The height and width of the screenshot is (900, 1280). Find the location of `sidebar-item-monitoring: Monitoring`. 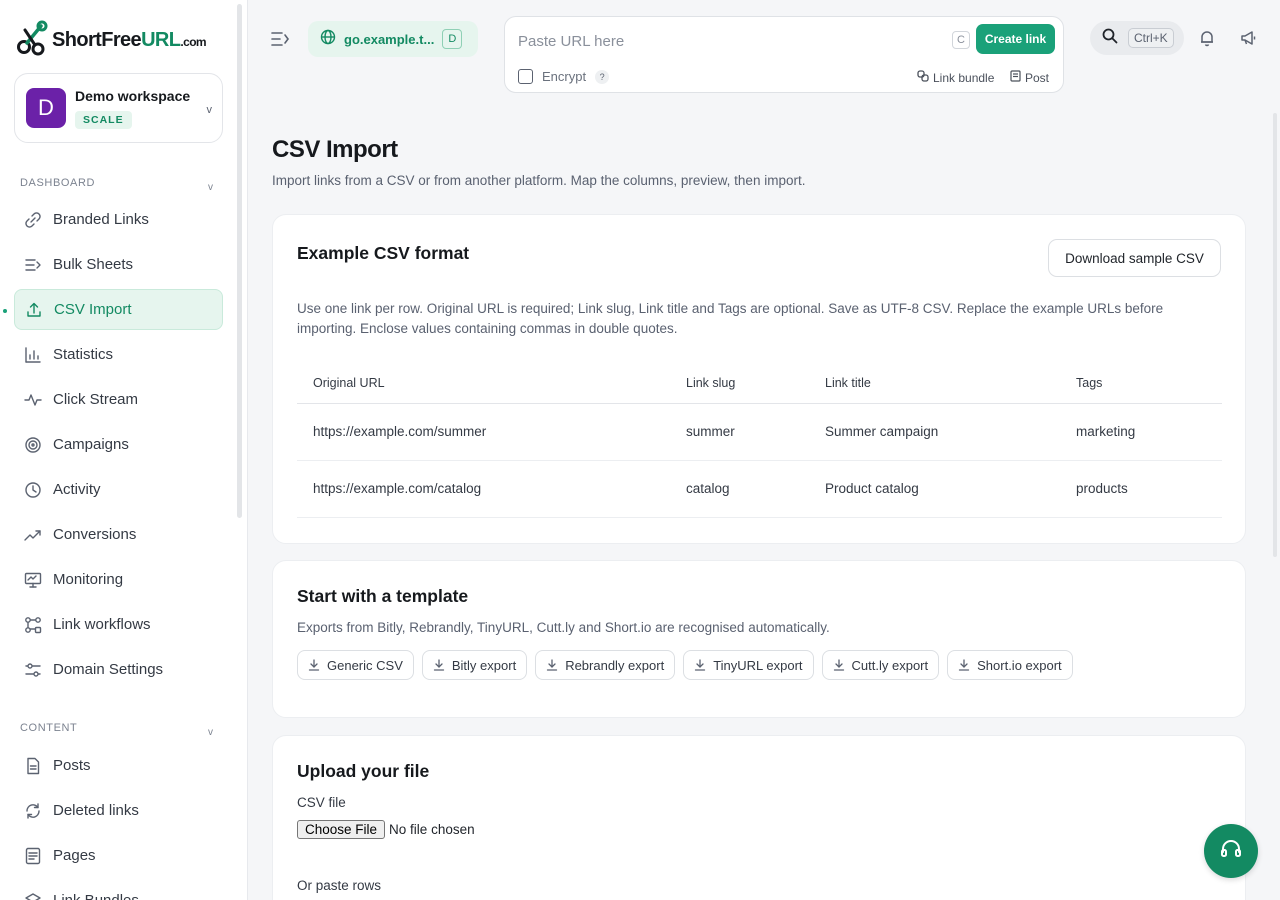

sidebar-item-monitoring: Monitoring is located at coordinates (118, 579).